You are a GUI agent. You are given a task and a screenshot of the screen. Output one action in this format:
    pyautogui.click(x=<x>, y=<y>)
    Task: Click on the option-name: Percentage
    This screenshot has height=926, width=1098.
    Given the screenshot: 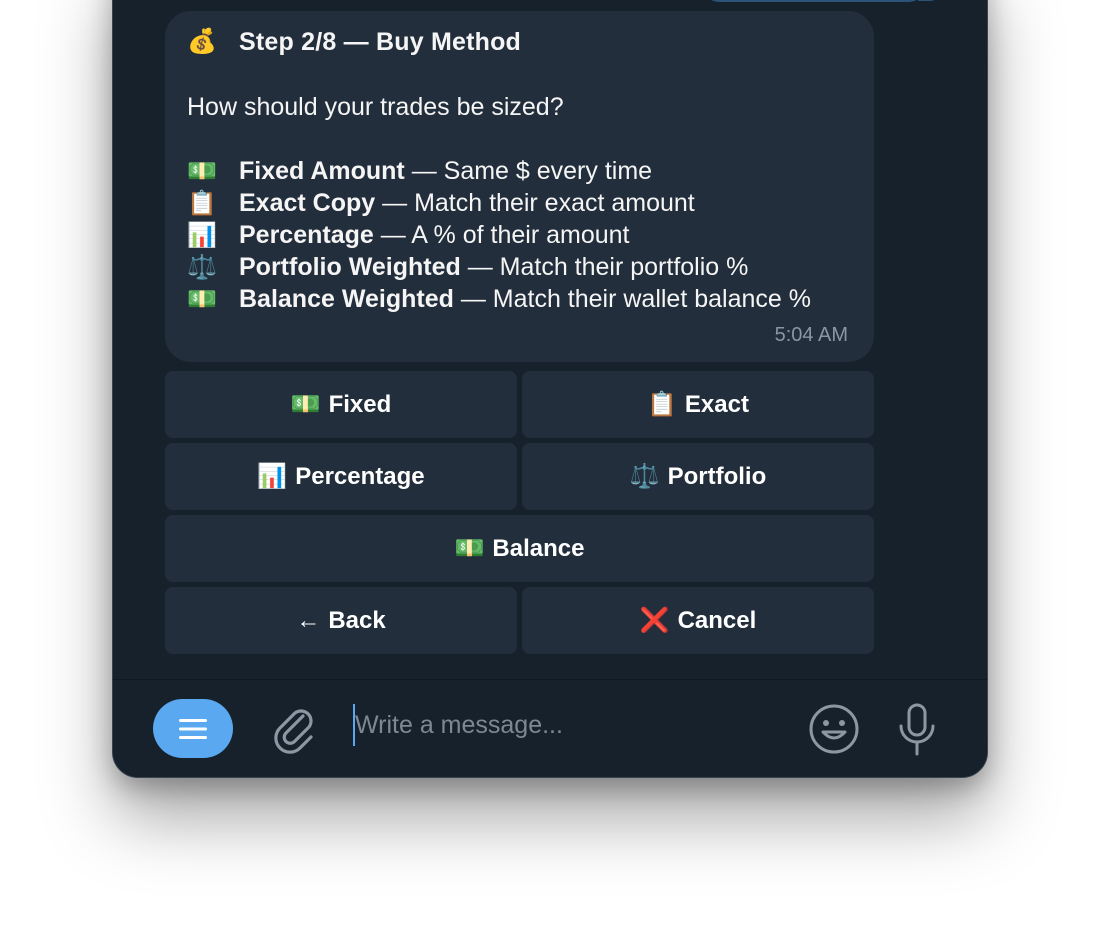 What is the action you would take?
    pyautogui.click(x=306, y=235)
    